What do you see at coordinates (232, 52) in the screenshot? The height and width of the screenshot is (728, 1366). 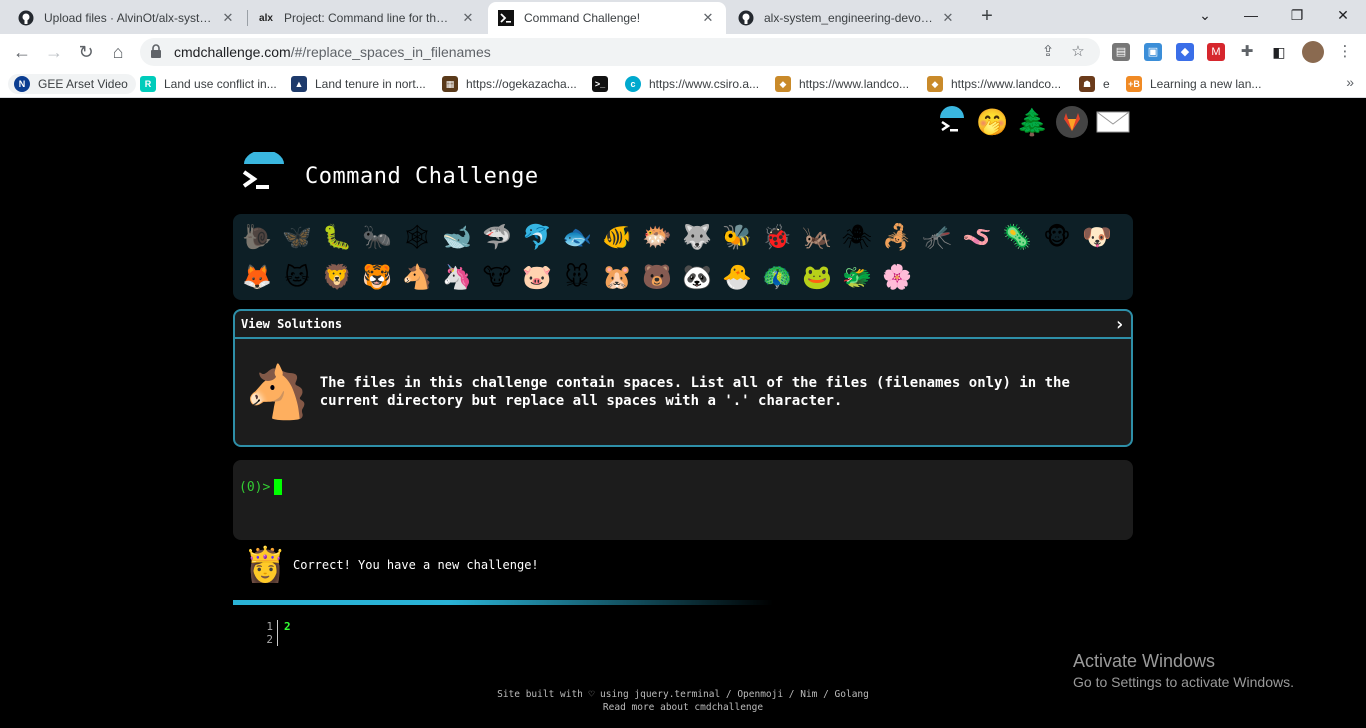 I see `url-host: cmdchallenge.com` at bounding box center [232, 52].